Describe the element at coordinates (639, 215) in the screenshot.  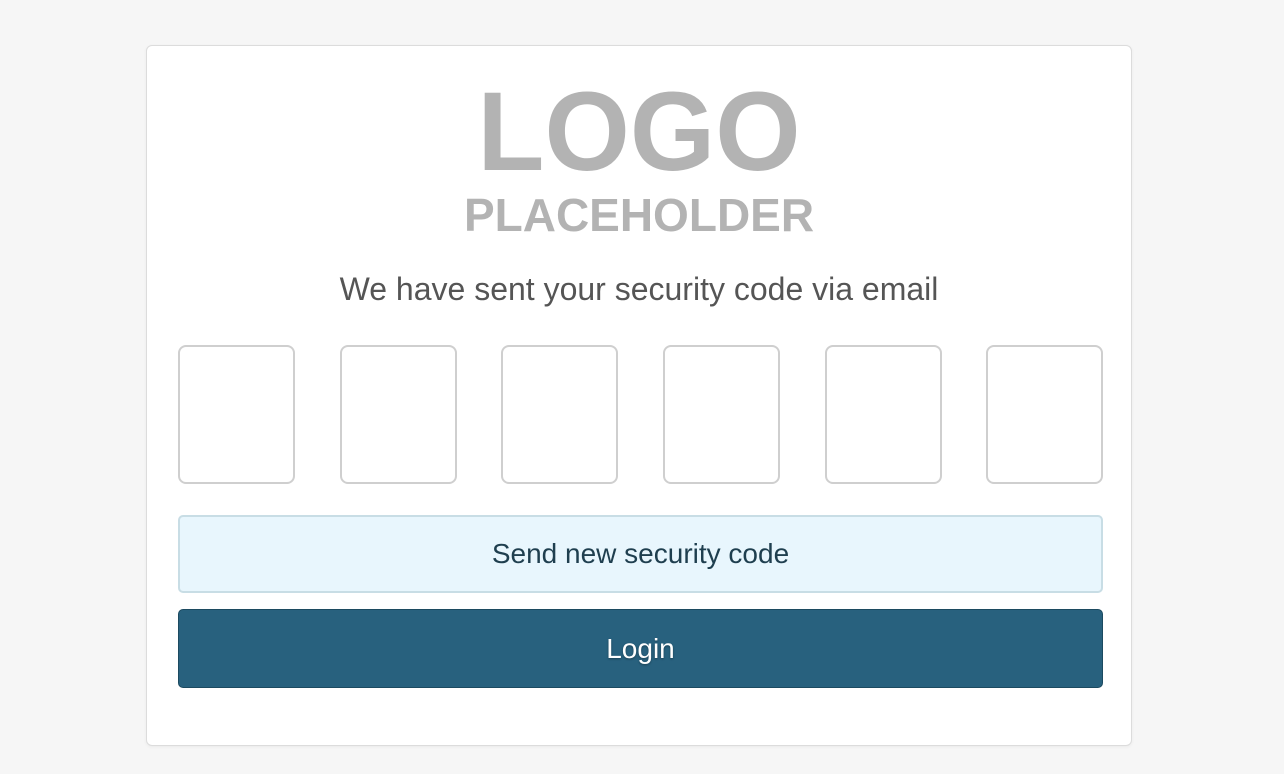
I see `logo-line-sub: PLACEHOLDER` at that location.